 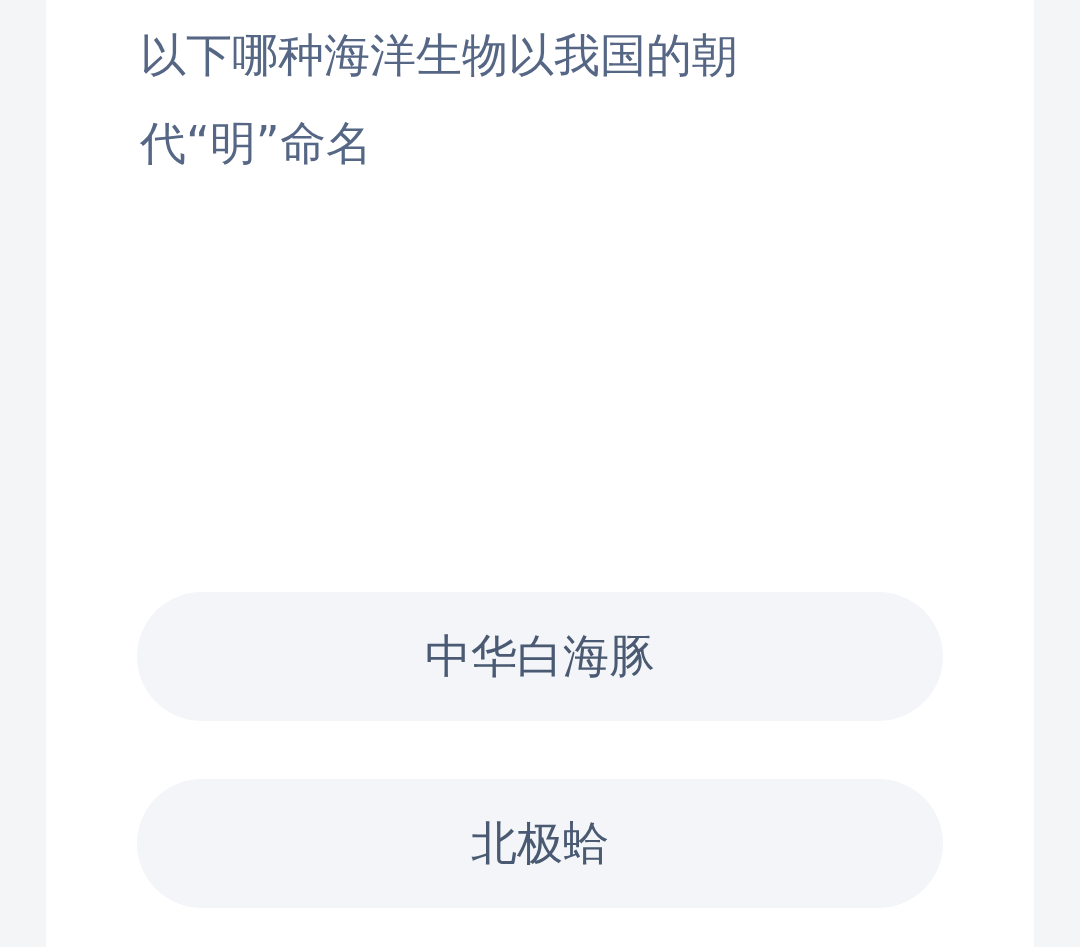 What do you see at coordinates (540, 843) in the screenshot?
I see `answer-option-button: 北极蛤` at bounding box center [540, 843].